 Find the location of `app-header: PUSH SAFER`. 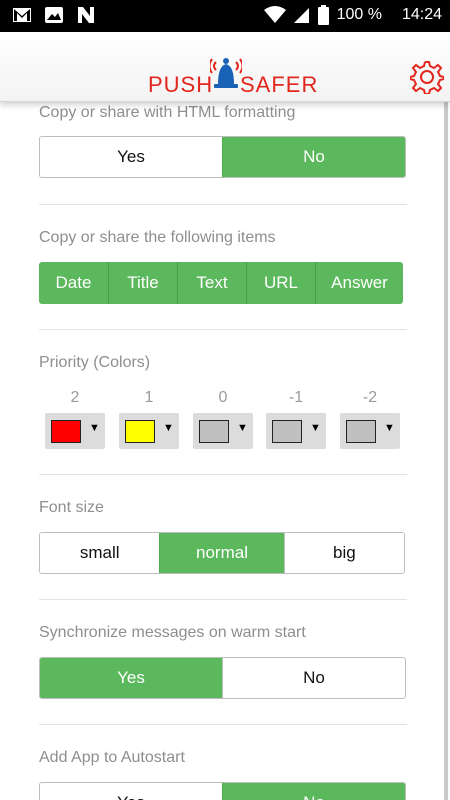

app-header: PUSH SAFER is located at coordinates (225, 67).